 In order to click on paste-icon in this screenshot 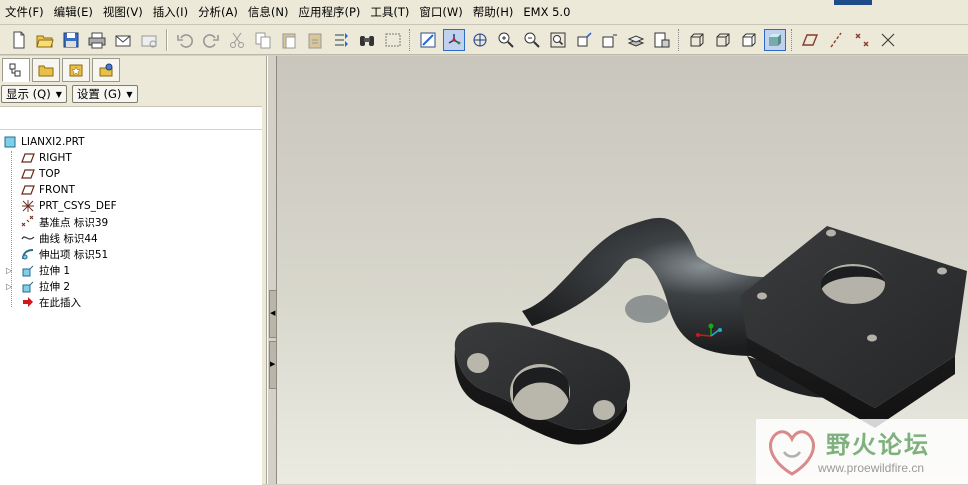, I will do `click(289, 40)`.